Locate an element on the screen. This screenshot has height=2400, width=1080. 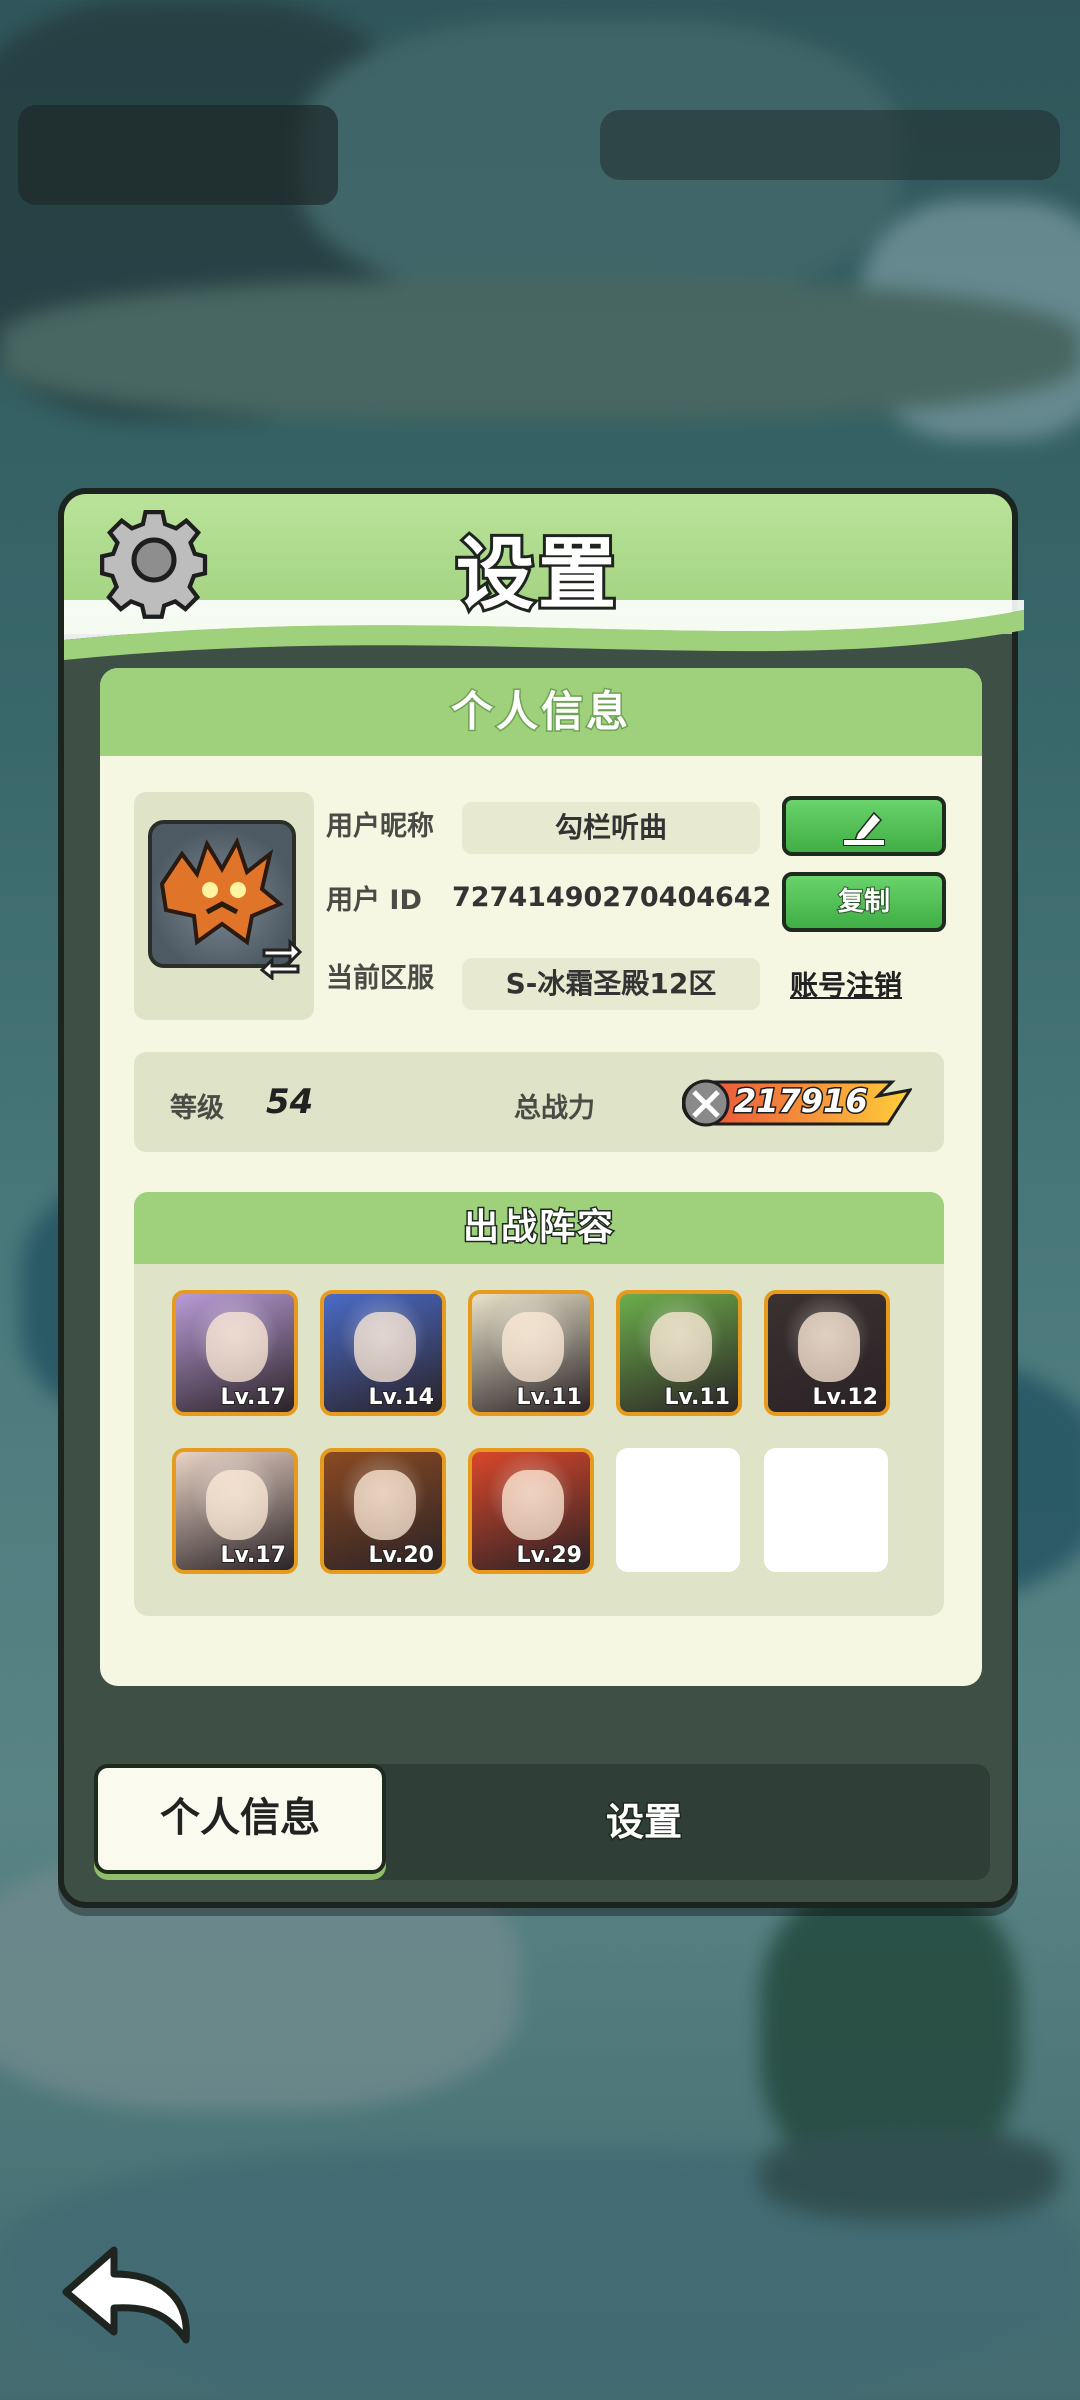
currency-hud-blurred is located at coordinates (830, 145).